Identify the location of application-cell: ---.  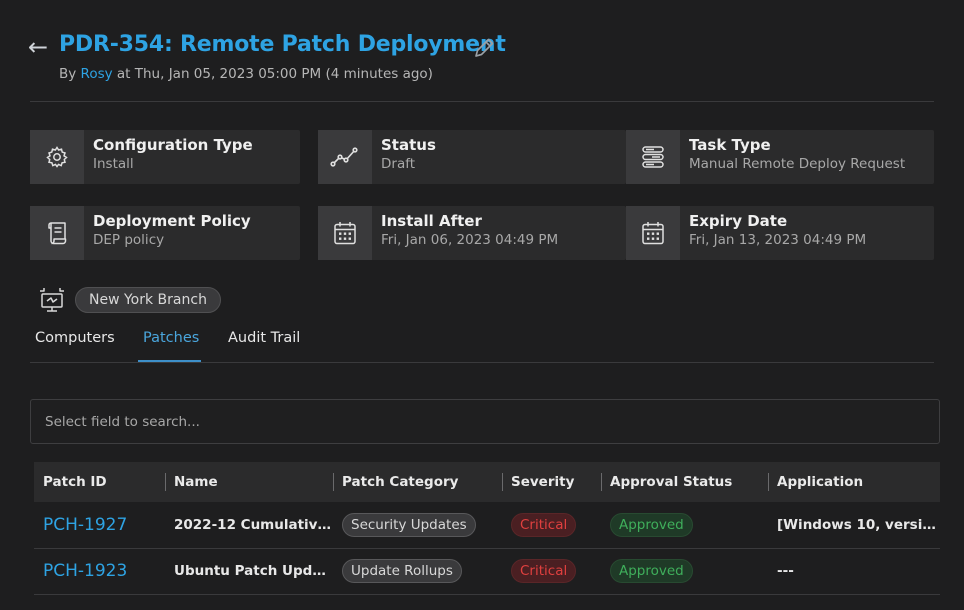
(854, 571).